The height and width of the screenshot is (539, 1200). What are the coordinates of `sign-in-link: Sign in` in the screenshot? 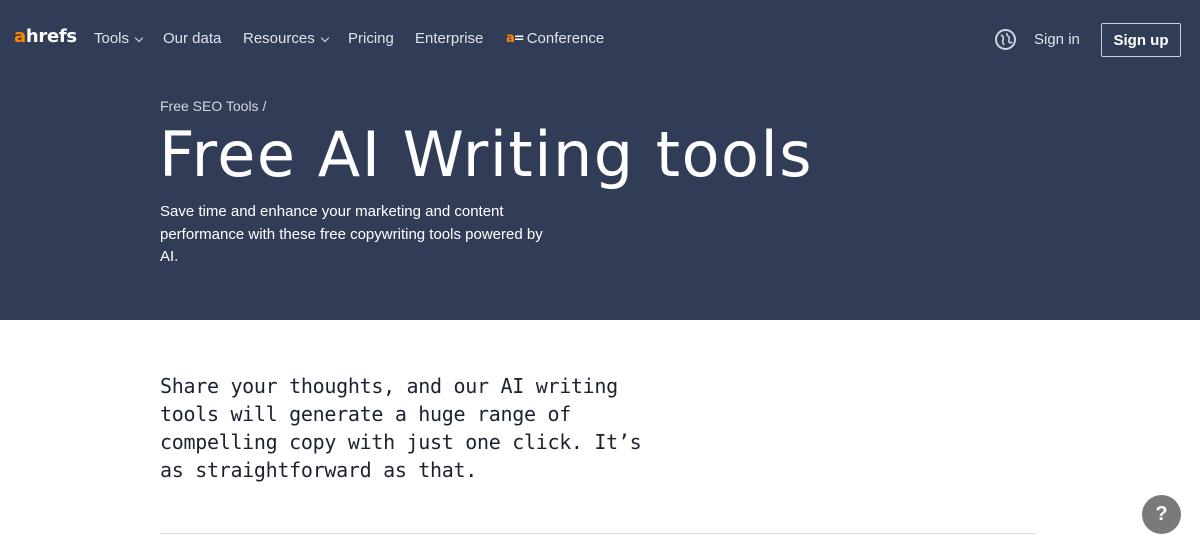 It's located at (1057, 40).